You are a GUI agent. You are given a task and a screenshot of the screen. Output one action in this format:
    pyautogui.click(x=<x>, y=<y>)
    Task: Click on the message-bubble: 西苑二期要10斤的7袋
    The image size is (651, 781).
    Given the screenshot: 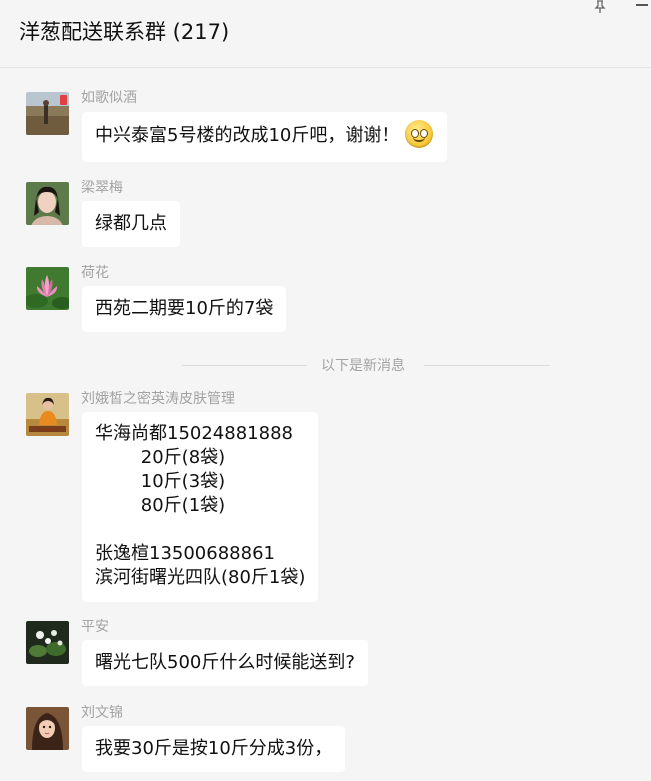 What is the action you would take?
    pyautogui.click(x=184, y=309)
    